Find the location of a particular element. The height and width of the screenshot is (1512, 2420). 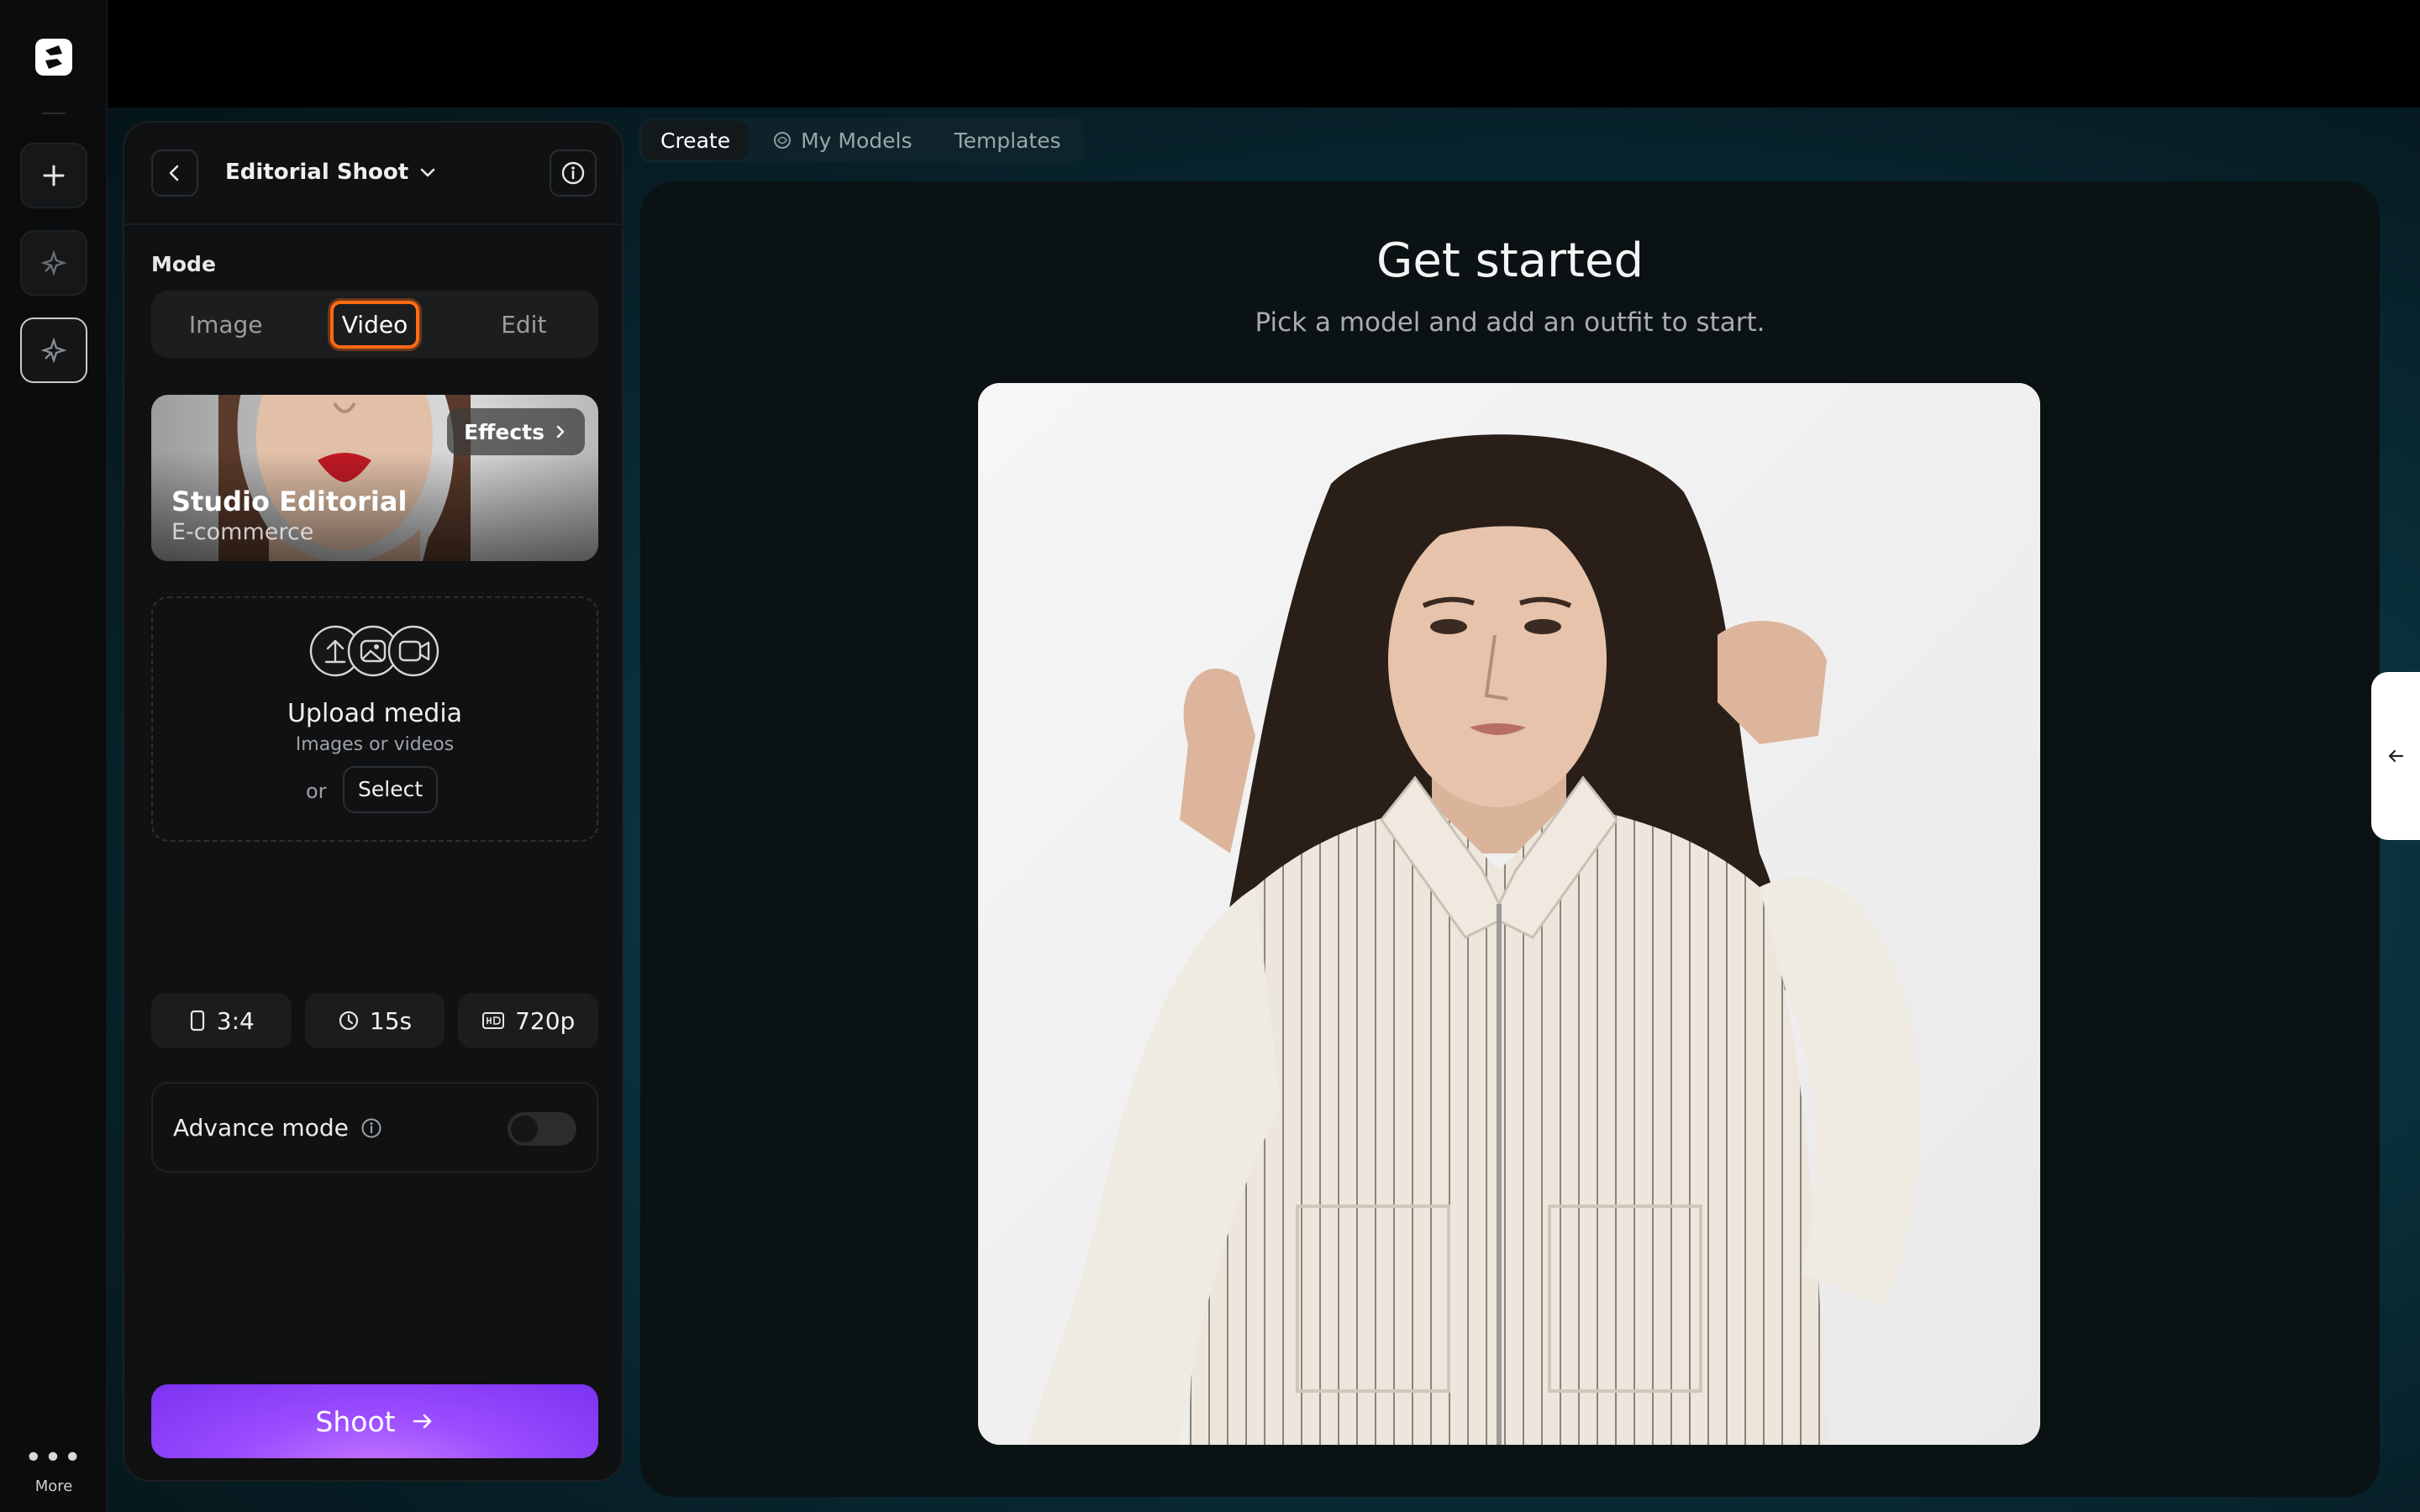

clock-icon is located at coordinates (348, 1021).